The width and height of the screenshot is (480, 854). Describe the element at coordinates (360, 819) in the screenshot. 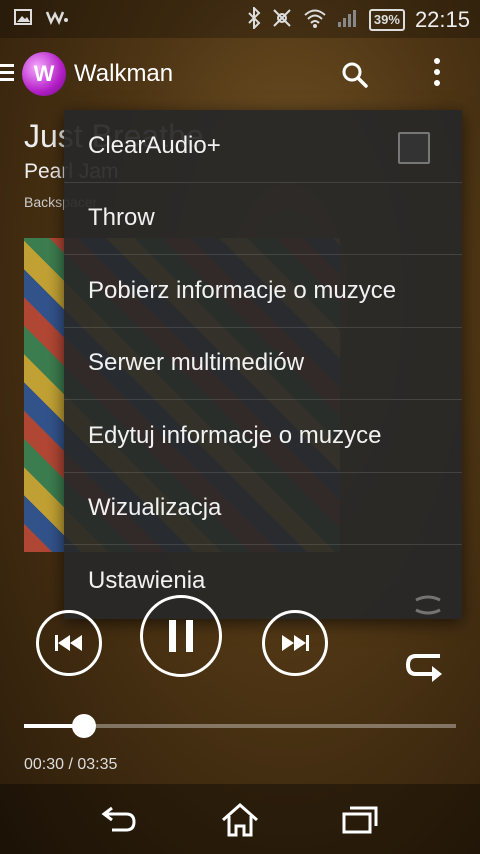

I see `recent-apps-icon` at that location.